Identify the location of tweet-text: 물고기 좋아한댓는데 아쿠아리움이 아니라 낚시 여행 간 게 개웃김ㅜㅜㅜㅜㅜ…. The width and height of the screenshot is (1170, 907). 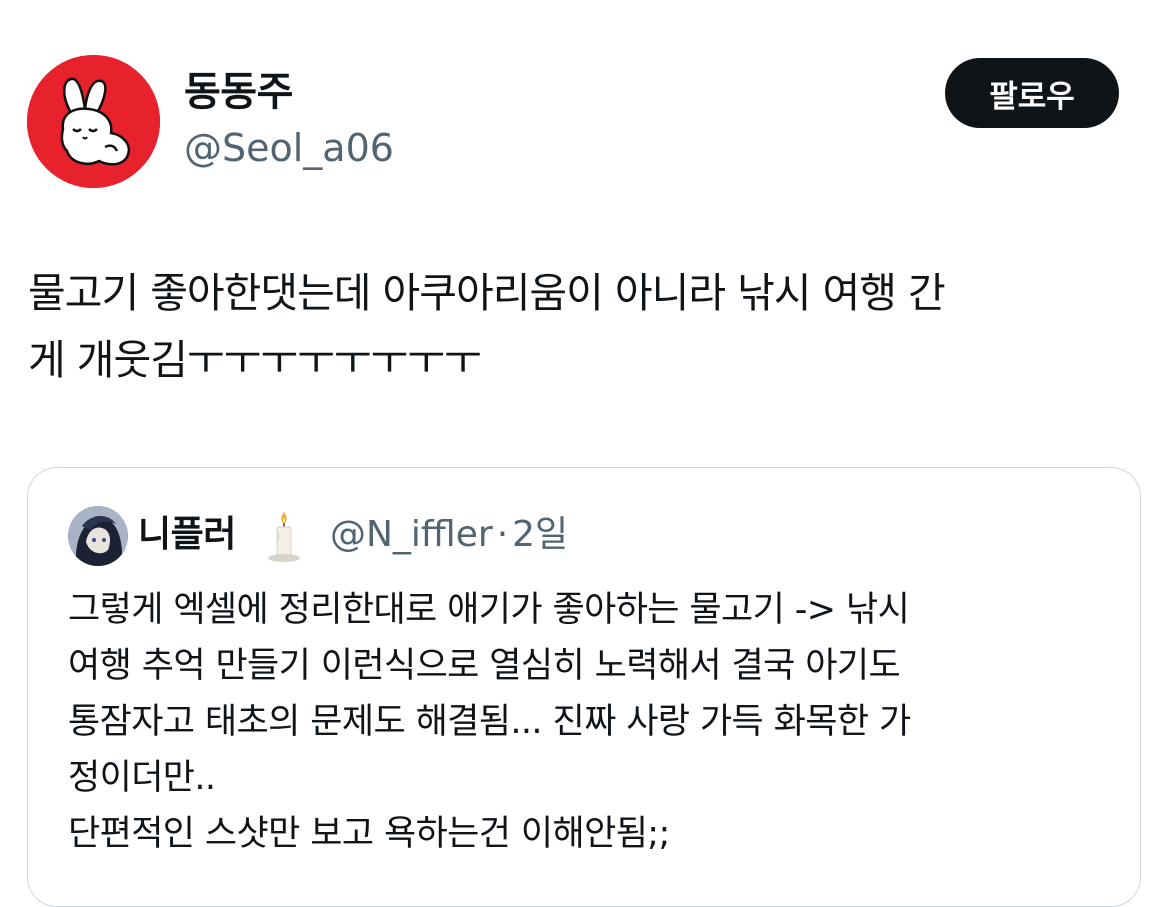
(583, 327).